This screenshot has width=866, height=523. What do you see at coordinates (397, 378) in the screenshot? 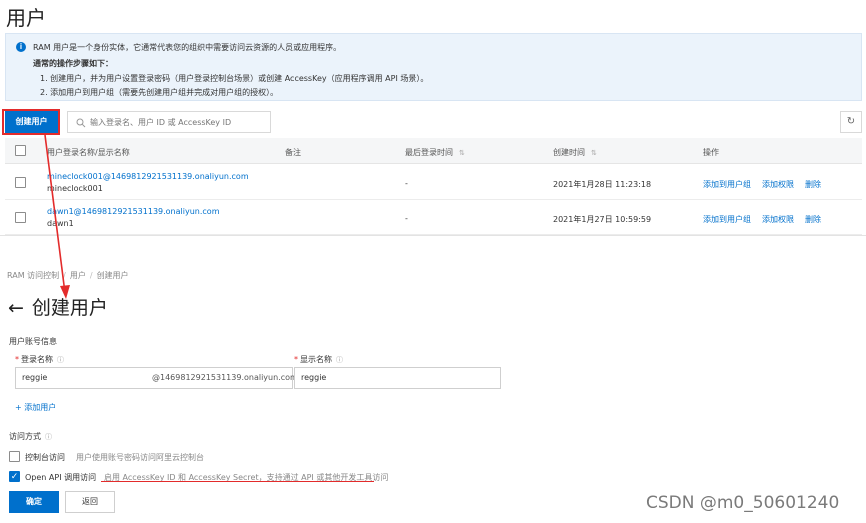
I see `display-name-input: reggie` at bounding box center [397, 378].